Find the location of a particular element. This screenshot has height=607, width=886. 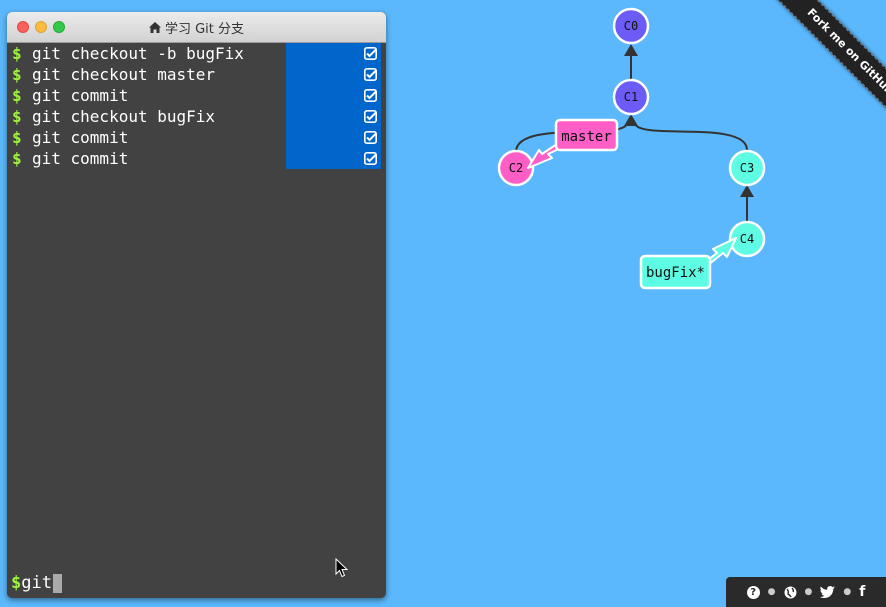

facebook-glyph: f is located at coordinates (862, 592).